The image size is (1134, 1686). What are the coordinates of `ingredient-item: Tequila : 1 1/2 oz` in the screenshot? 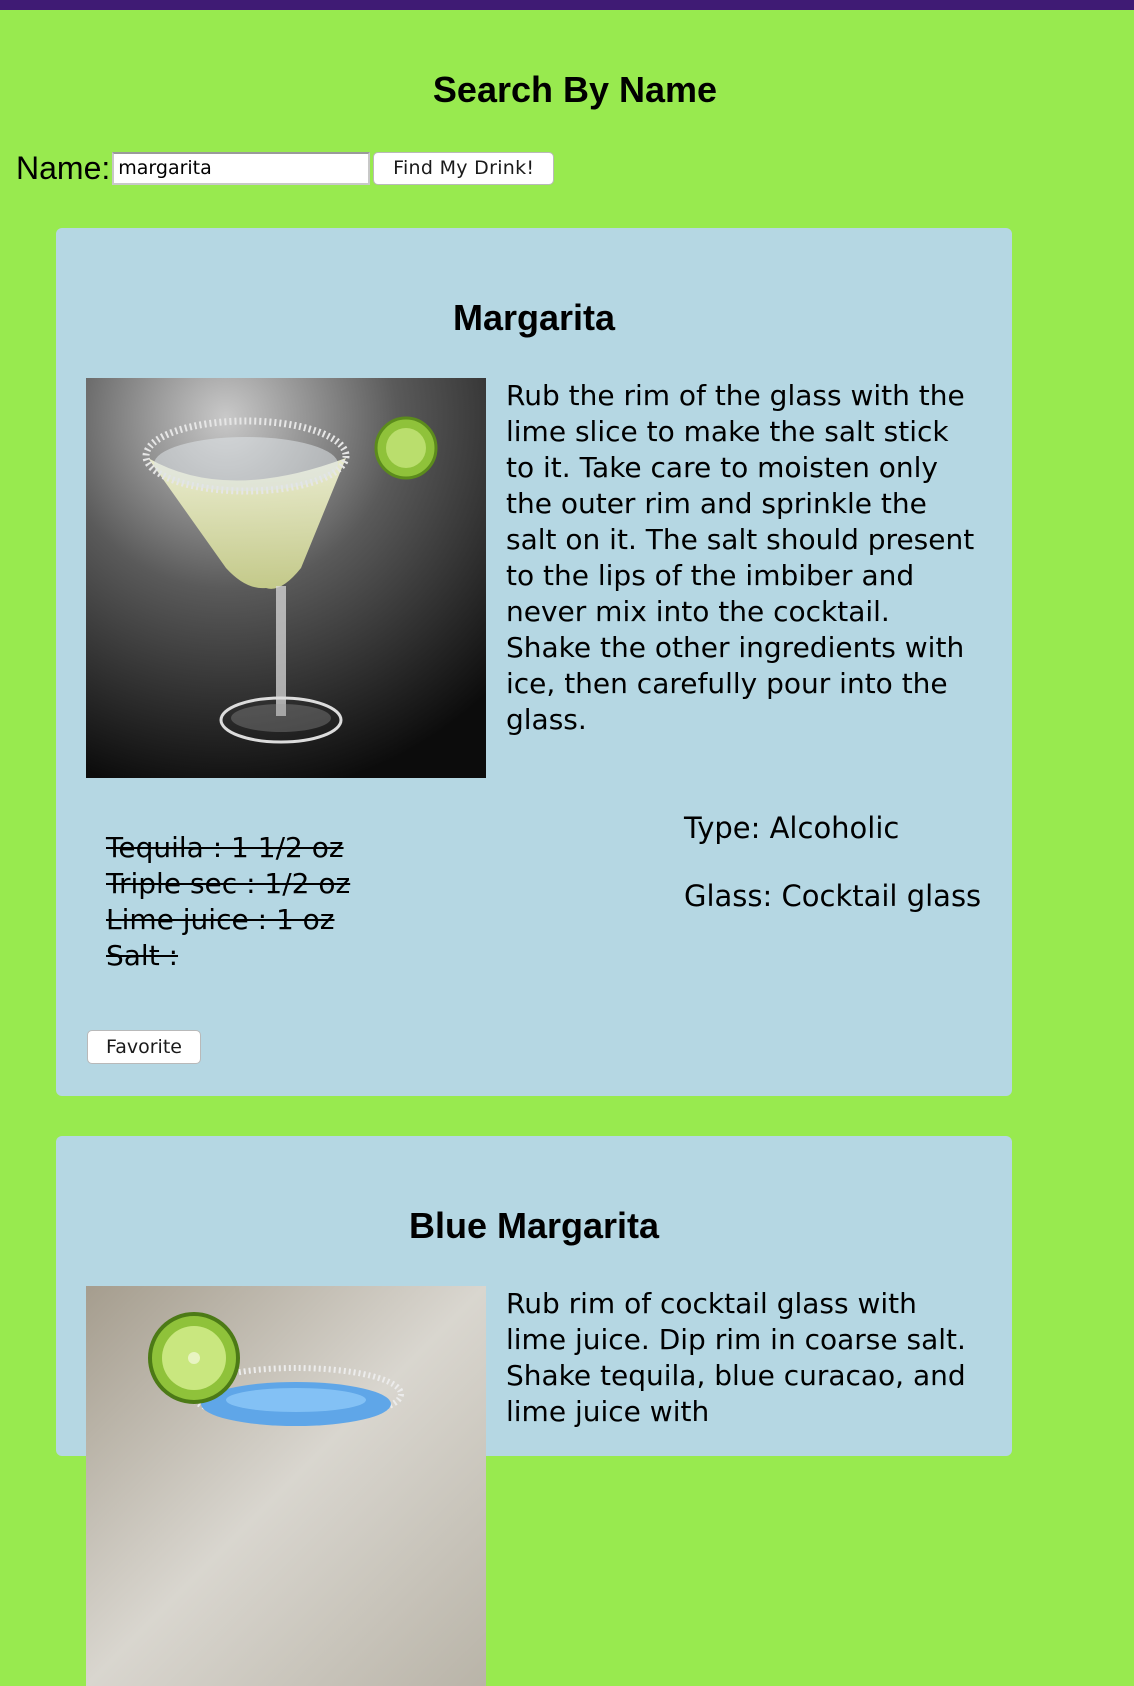 It's located at (225, 847).